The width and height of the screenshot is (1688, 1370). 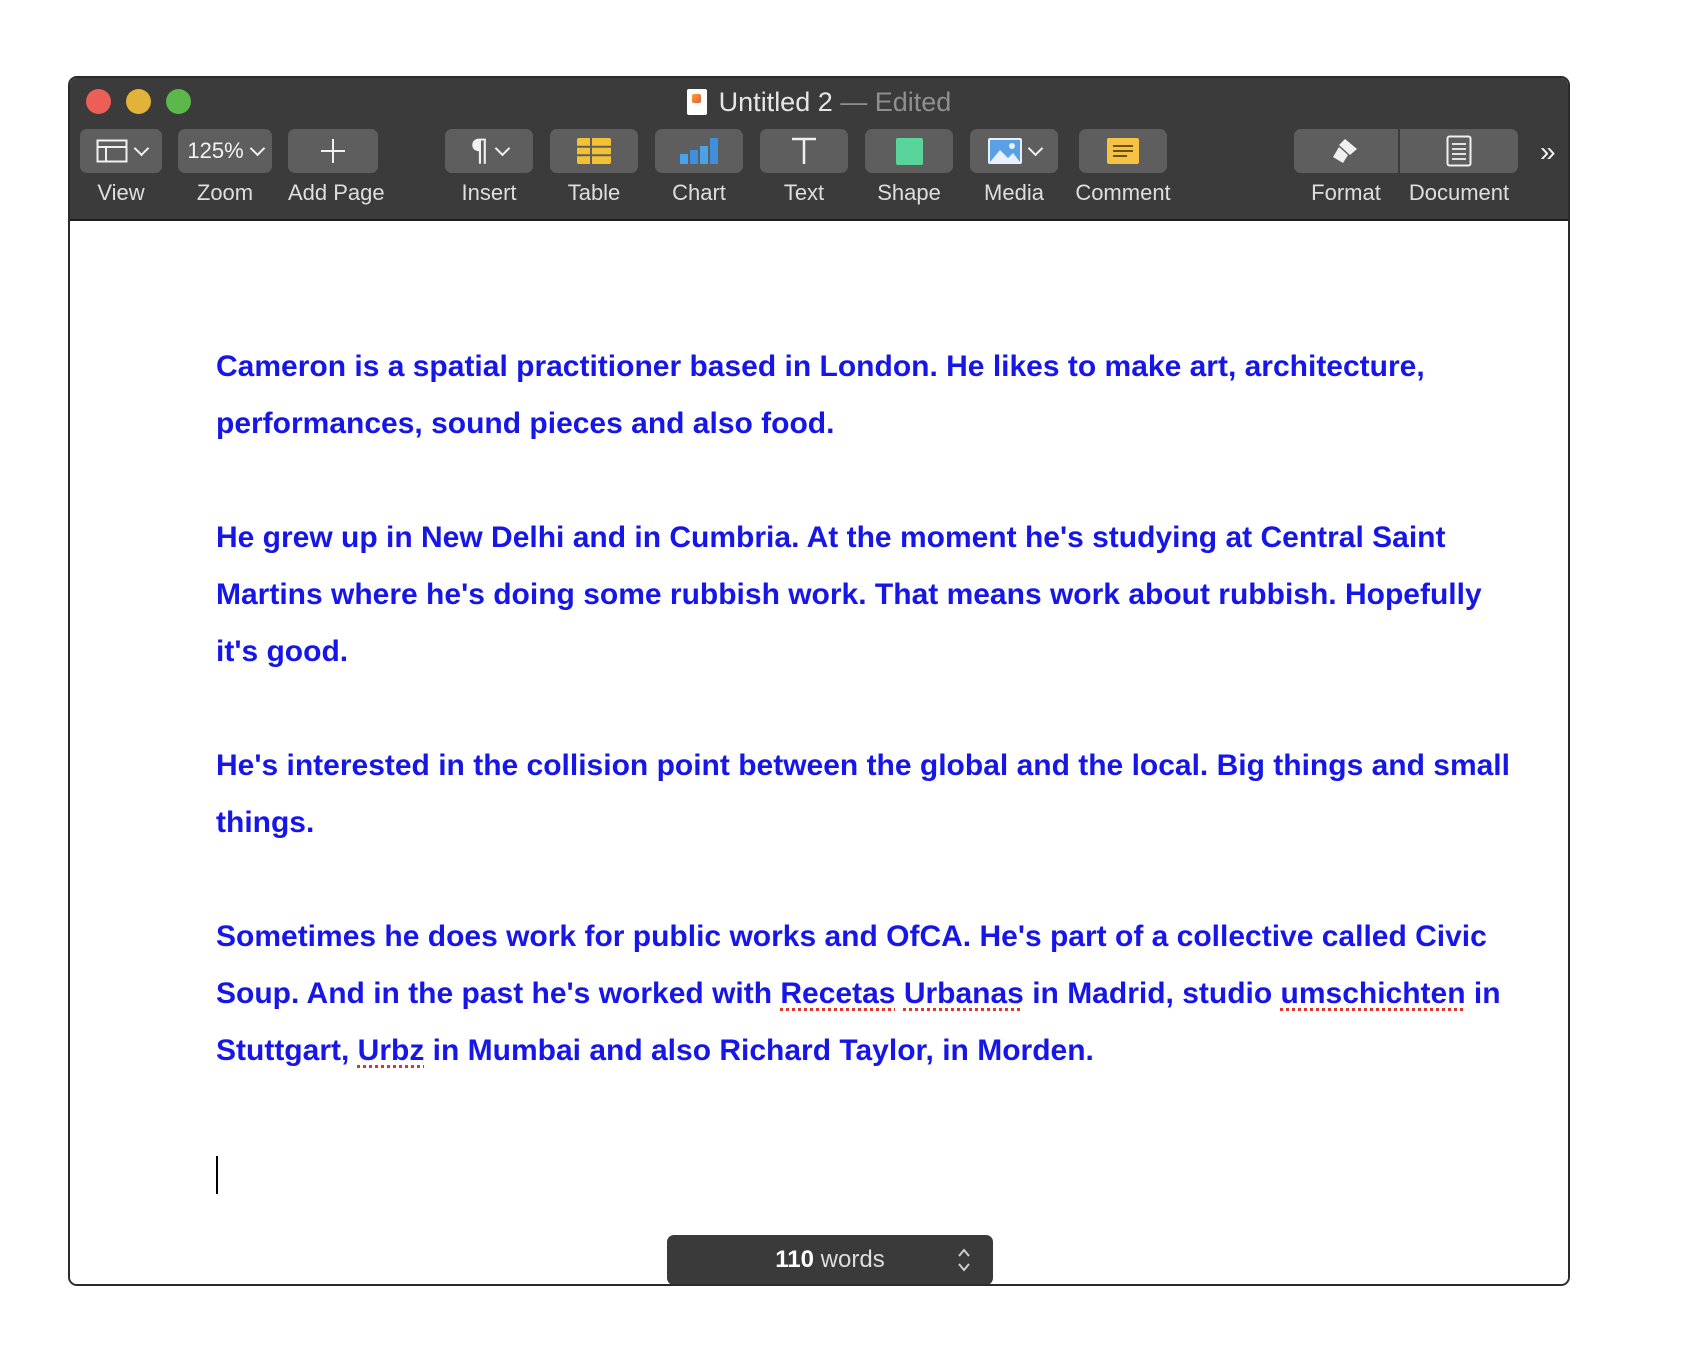 I want to click on paintbrush-icon, so click(x=1345, y=151).